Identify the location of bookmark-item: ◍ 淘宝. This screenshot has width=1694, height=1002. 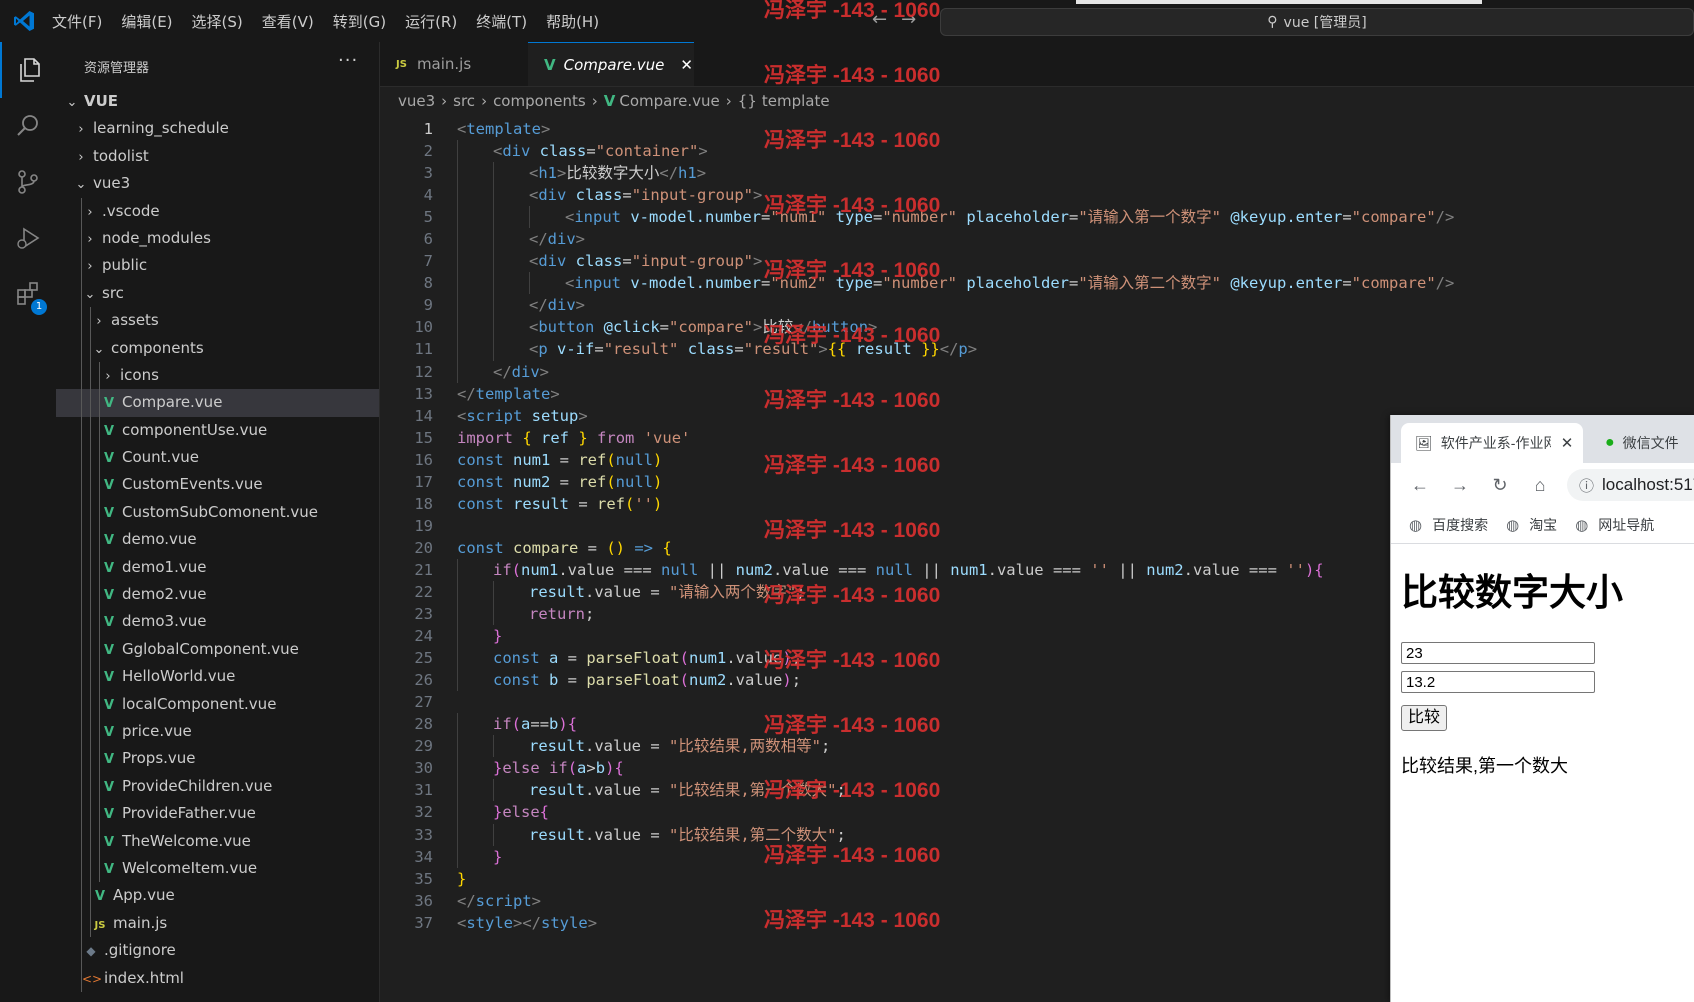
(1531, 525).